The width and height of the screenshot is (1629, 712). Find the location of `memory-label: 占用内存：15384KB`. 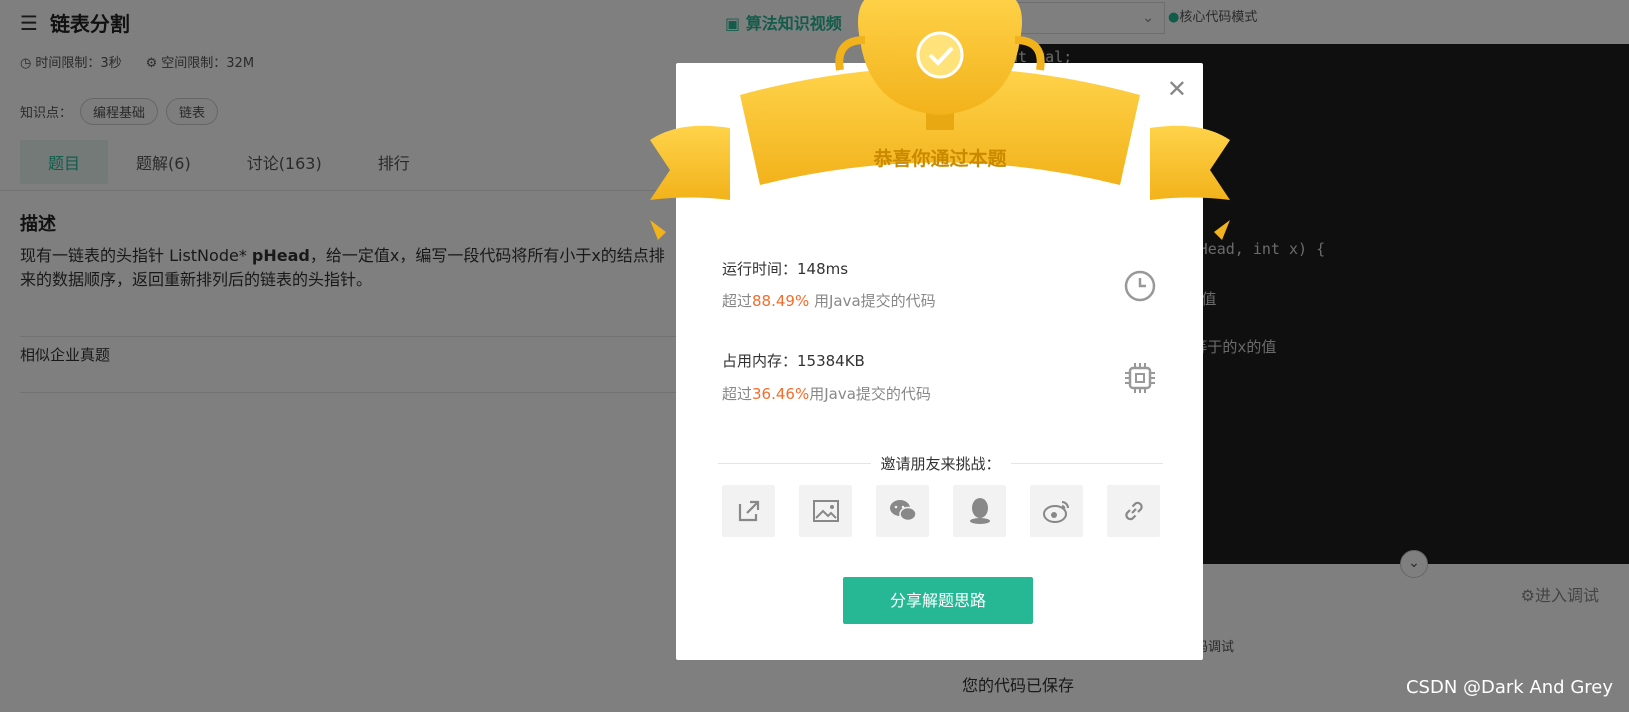

memory-label: 占用内存：15384KB is located at coordinates (793, 361).